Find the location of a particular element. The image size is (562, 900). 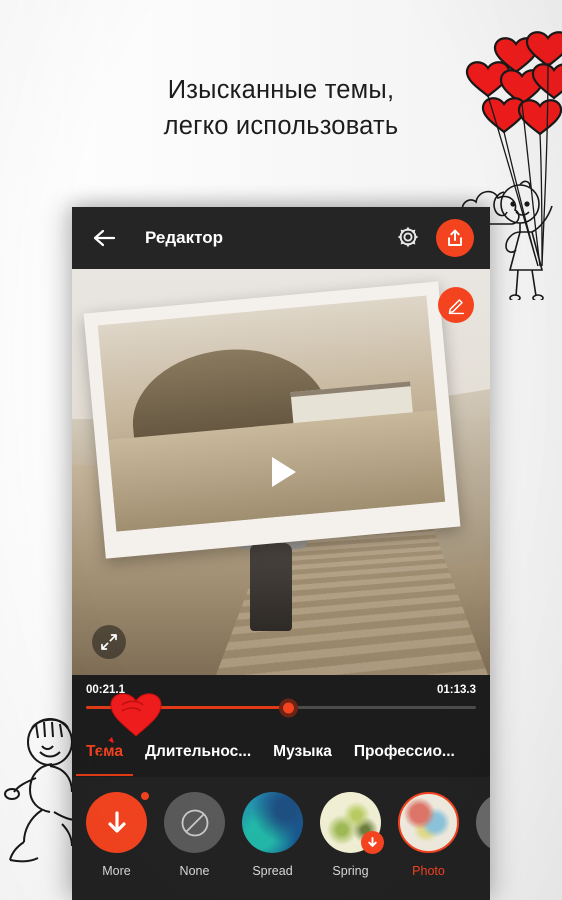

theme-thumb-next is located at coordinates (483, 822).